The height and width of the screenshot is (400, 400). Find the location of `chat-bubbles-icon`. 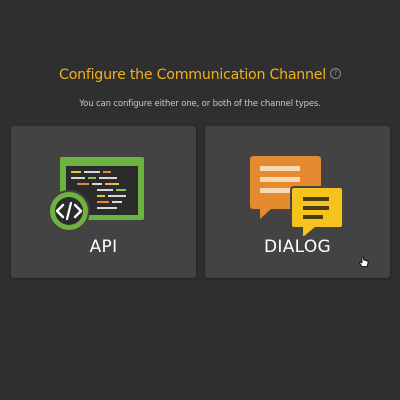

chat-bubbles-icon is located at coordinates (297, 196).